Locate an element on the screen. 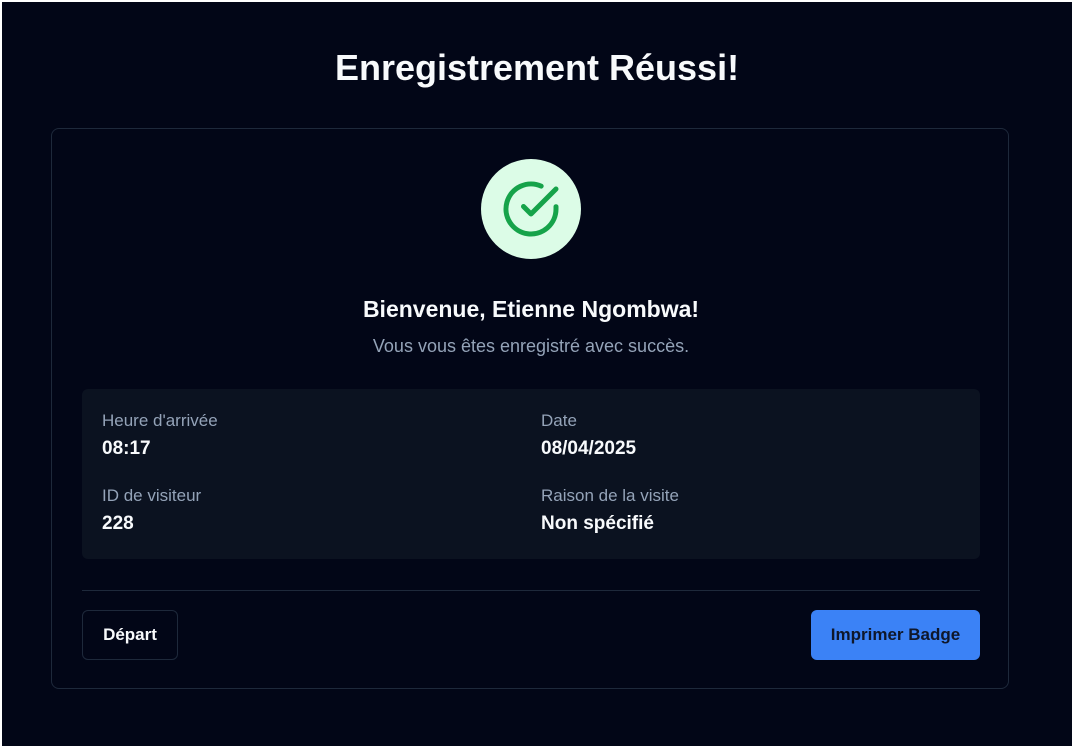  depart-button: Départ is located at coordinates (130, 635).